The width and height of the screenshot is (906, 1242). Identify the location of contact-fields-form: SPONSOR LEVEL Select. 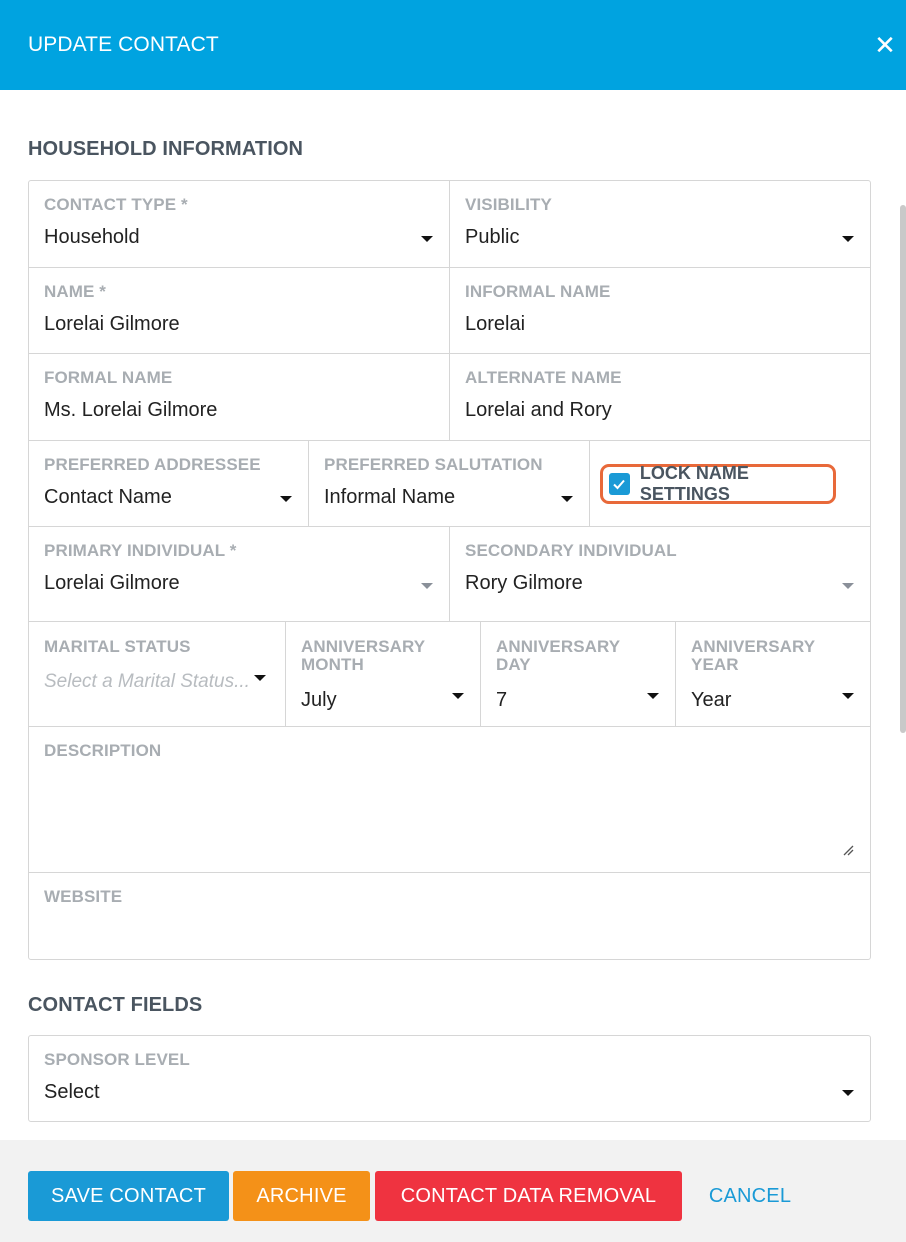
(449, 1078).